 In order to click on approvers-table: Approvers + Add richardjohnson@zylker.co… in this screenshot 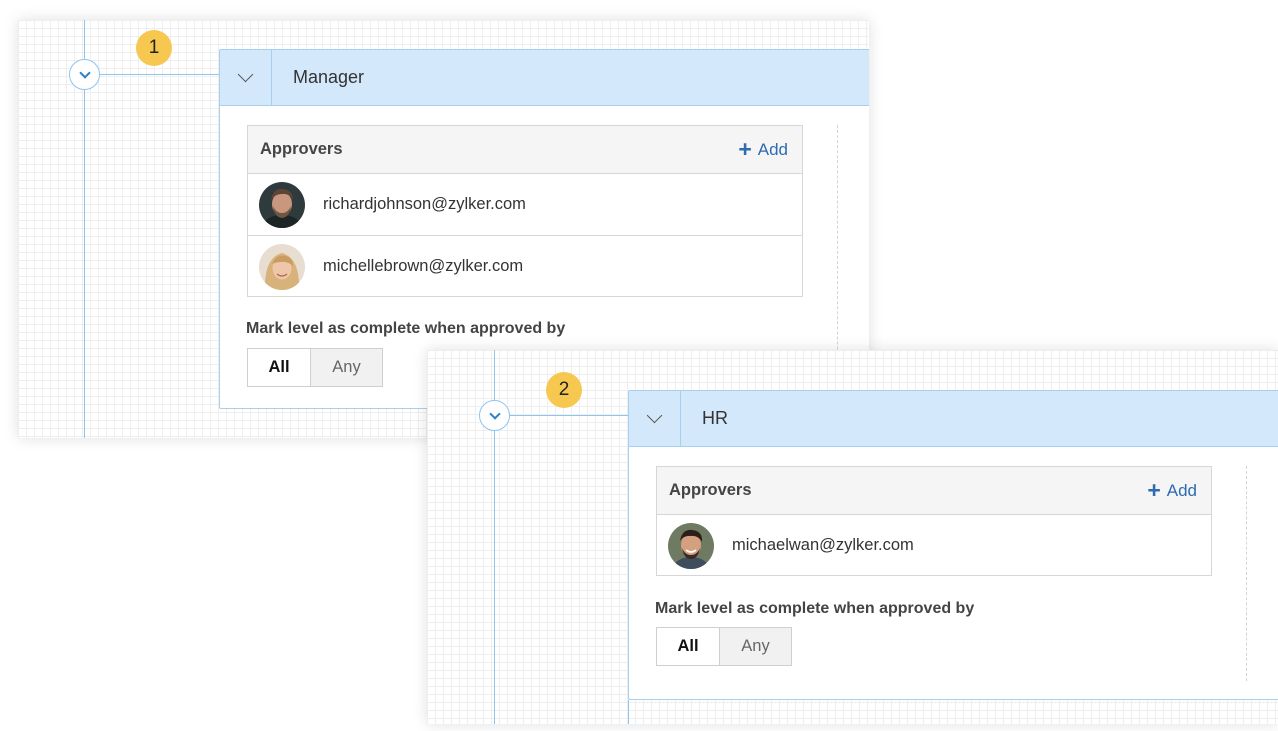, I will do `click(525, 211)`.